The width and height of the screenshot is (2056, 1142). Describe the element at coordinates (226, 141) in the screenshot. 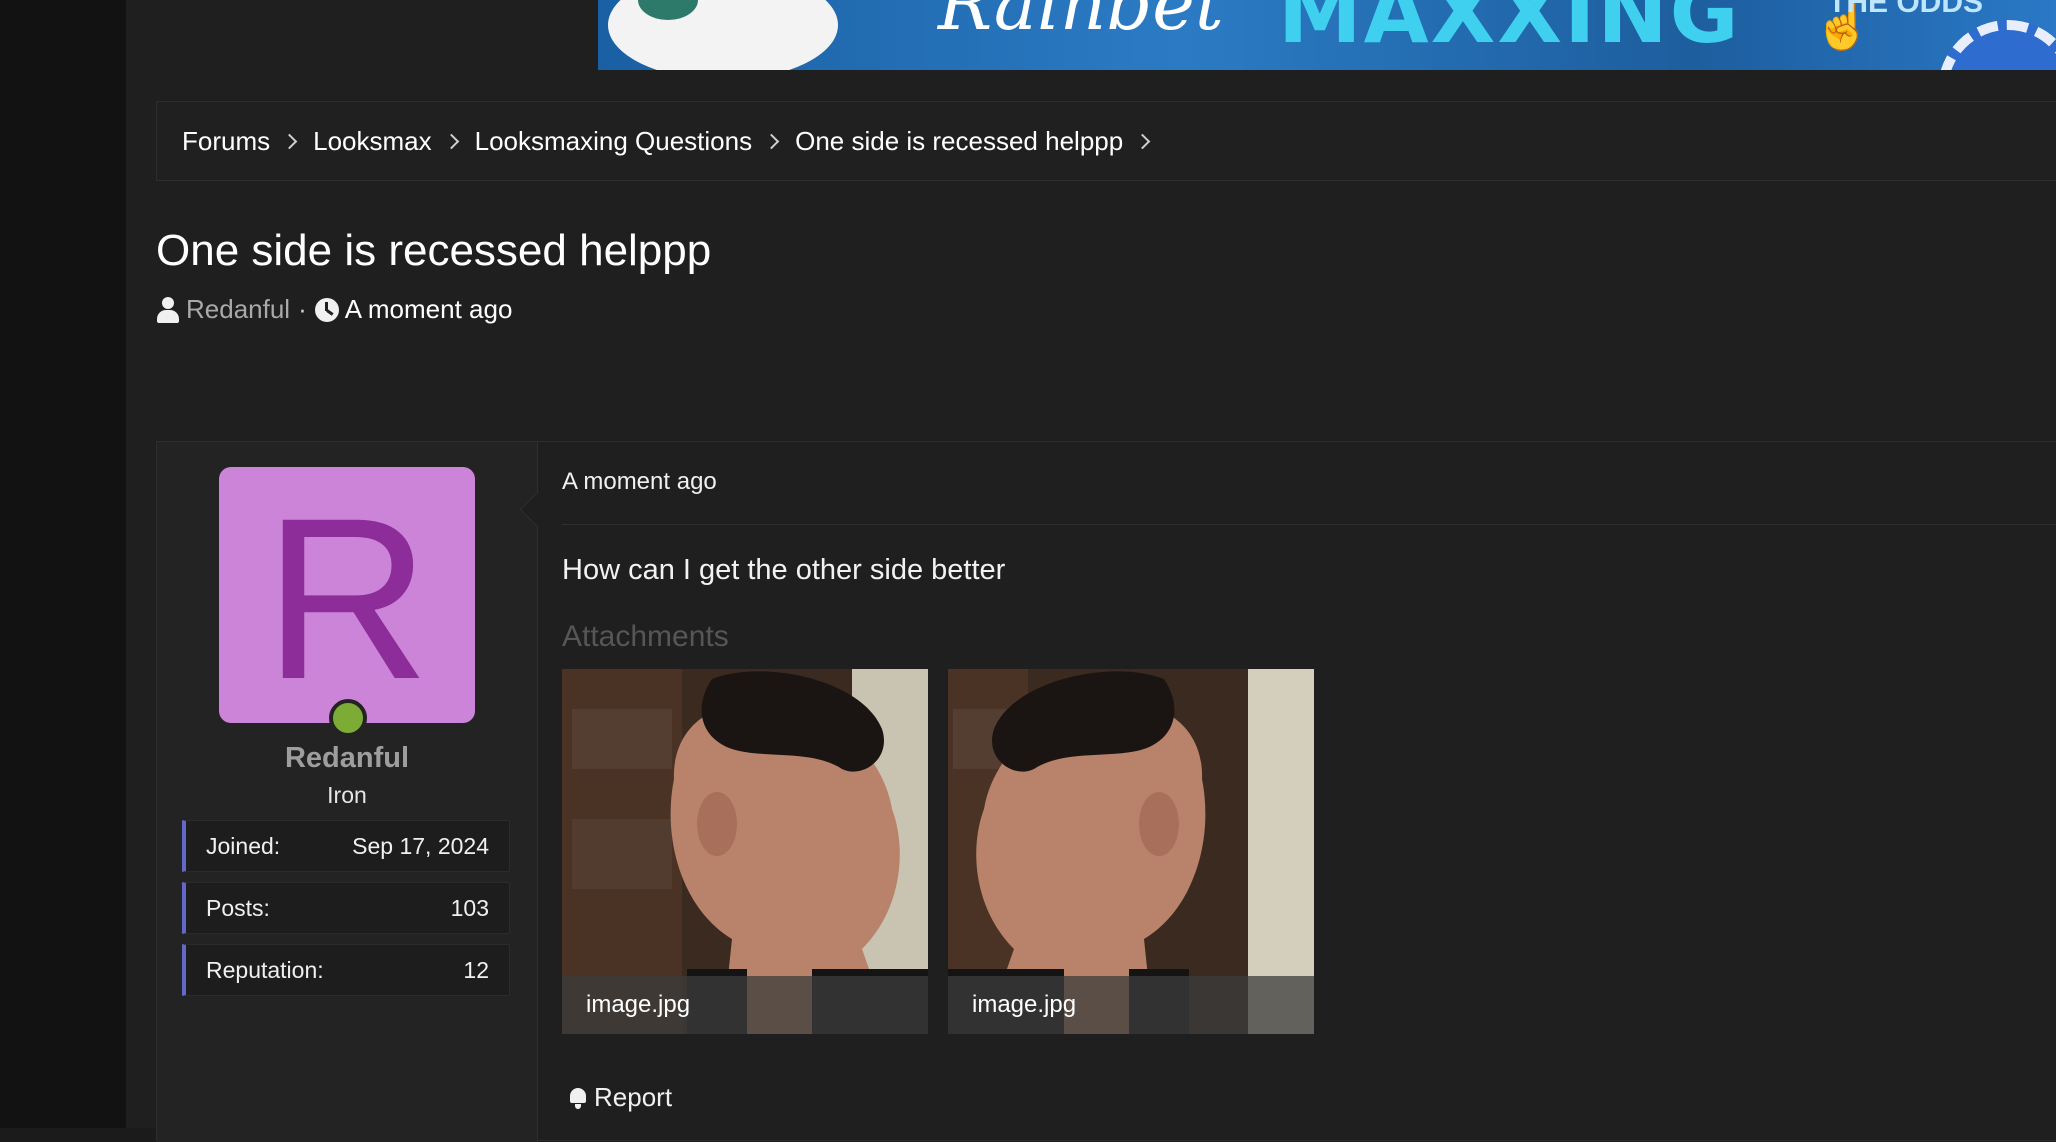

I see `breadcrumb-label: Forums` at that location.